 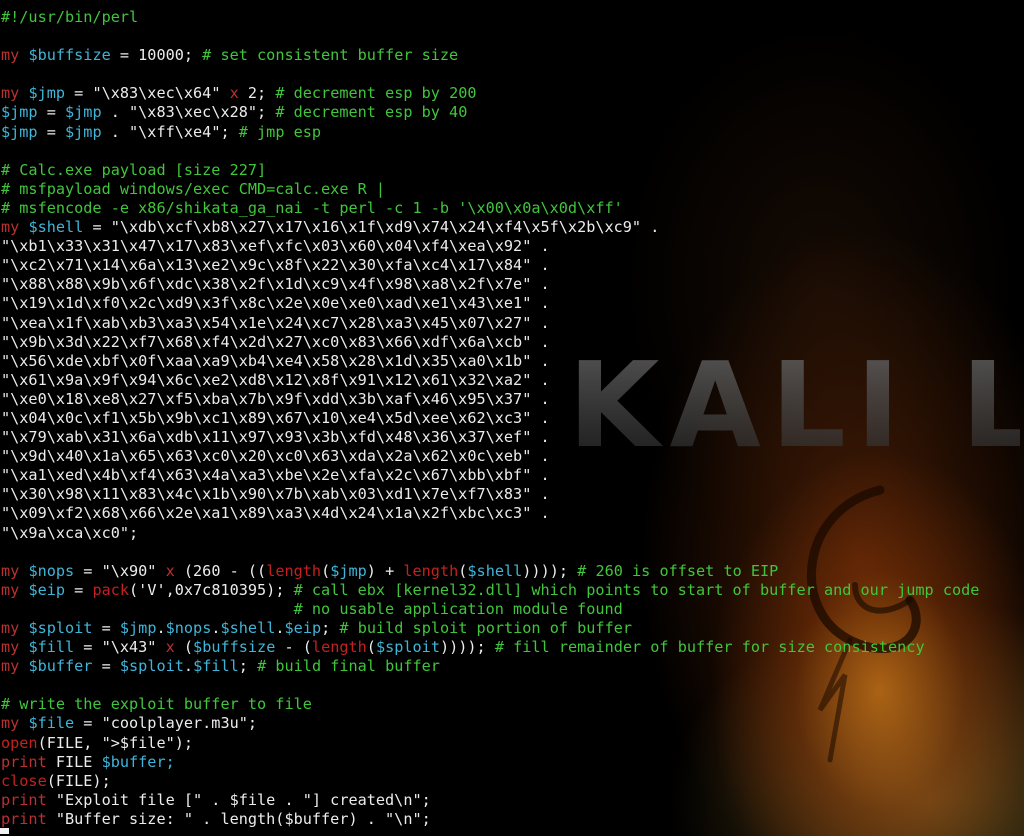 I want to click on code-token: - (, so click(x=293, y=647).